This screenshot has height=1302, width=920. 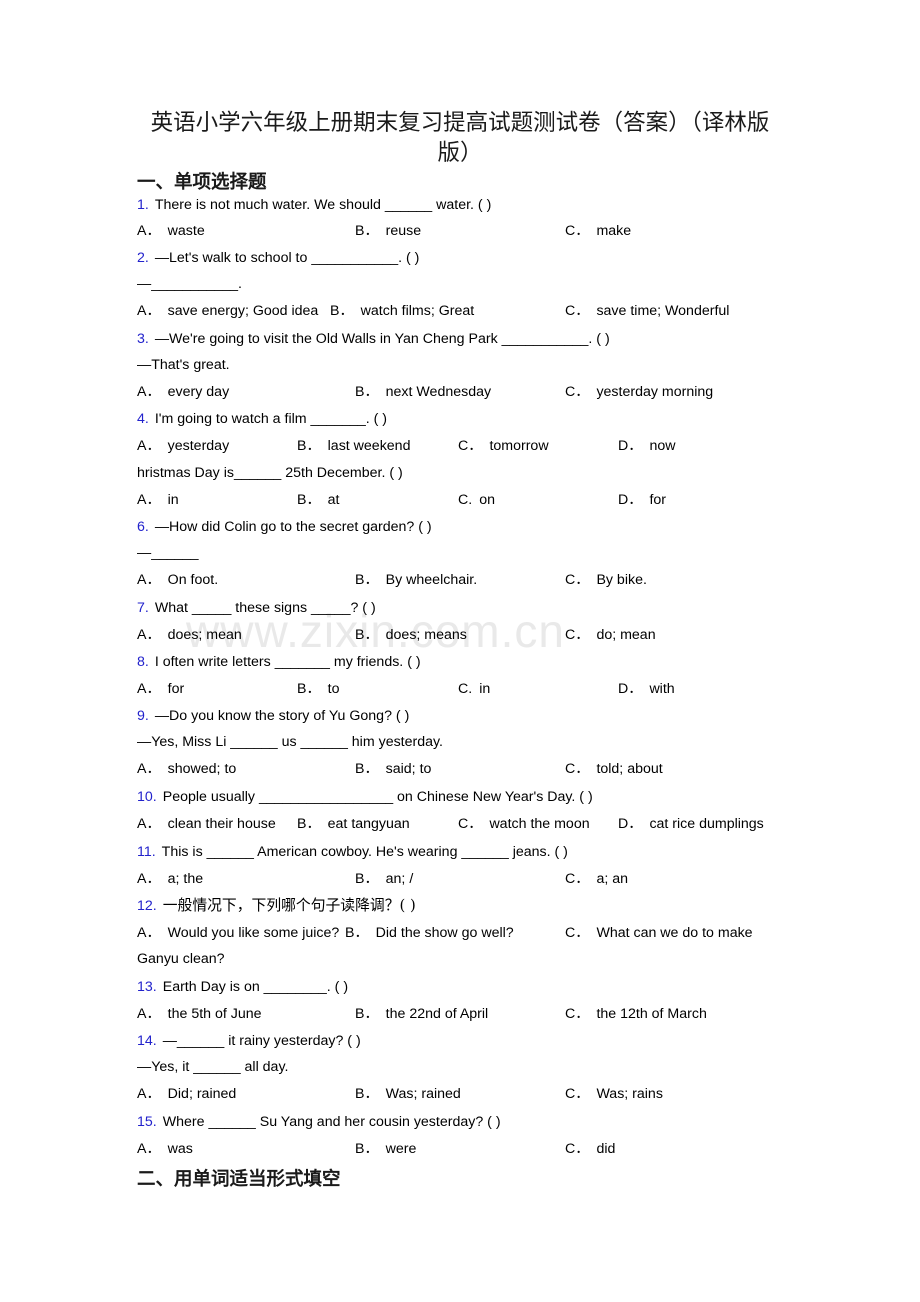 I want to click on option-b: B． were, so click(x=385, y=1149).